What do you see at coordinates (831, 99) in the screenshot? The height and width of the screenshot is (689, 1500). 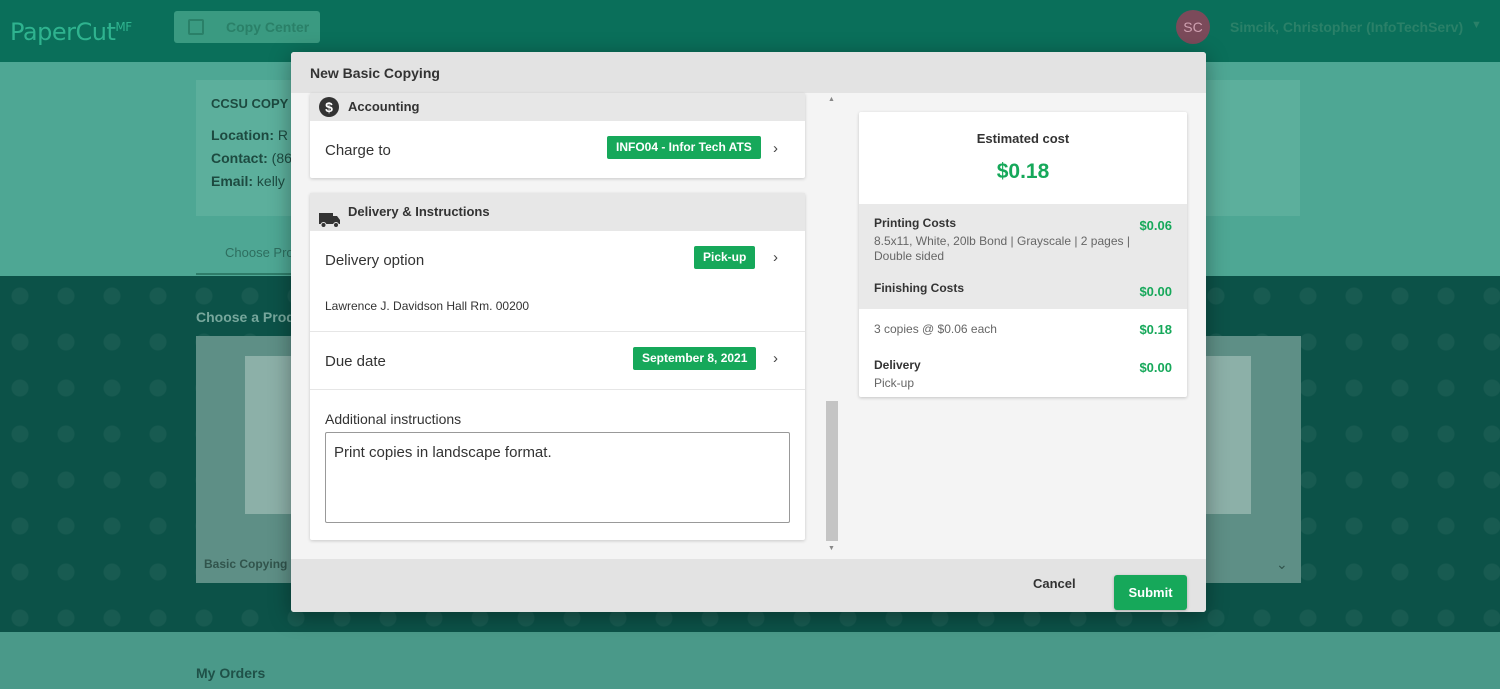 I see `scroll-up-icon: ▲` at bounding box center [831, 99].